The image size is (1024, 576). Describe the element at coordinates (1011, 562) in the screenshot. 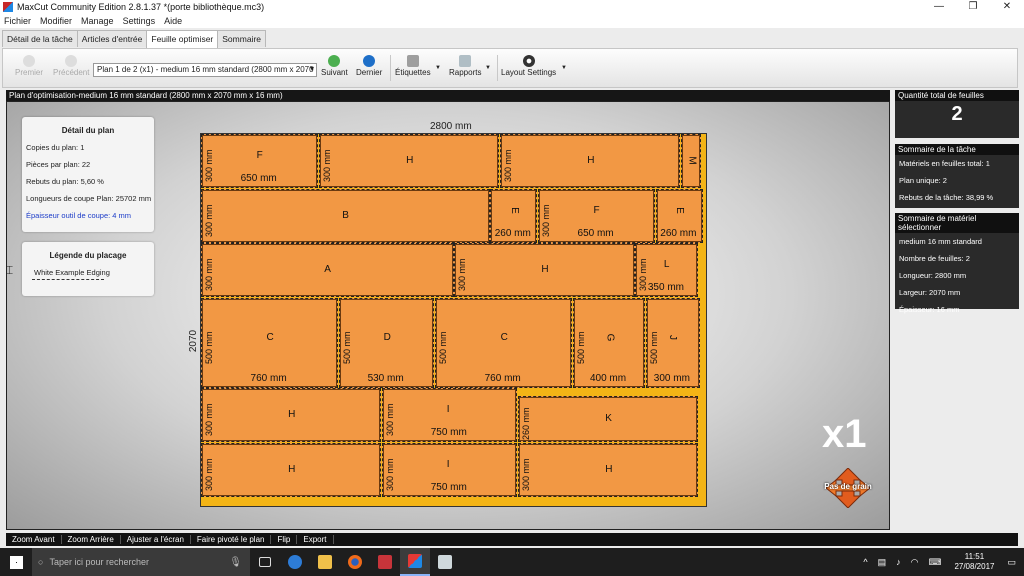

I see `notification-icon: ▭` at that location.